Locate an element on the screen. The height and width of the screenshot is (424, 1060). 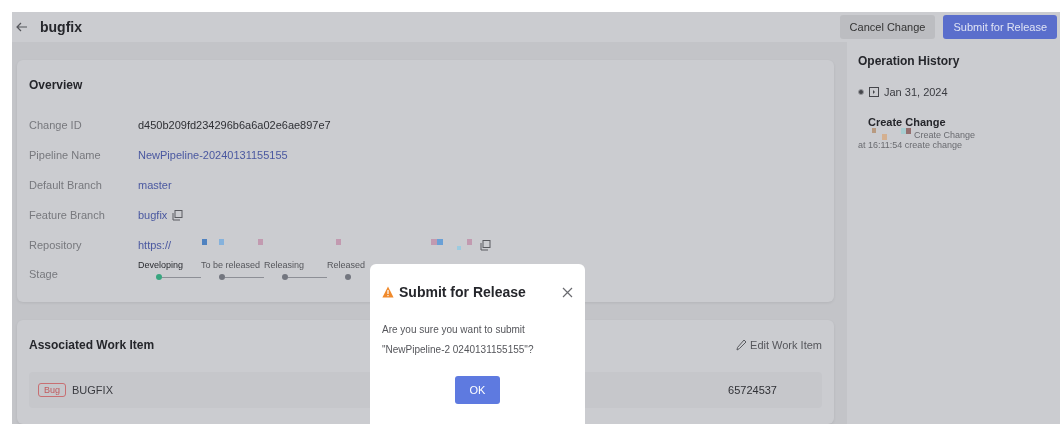
stage-label: To be released is located at coordinates (231, 265).